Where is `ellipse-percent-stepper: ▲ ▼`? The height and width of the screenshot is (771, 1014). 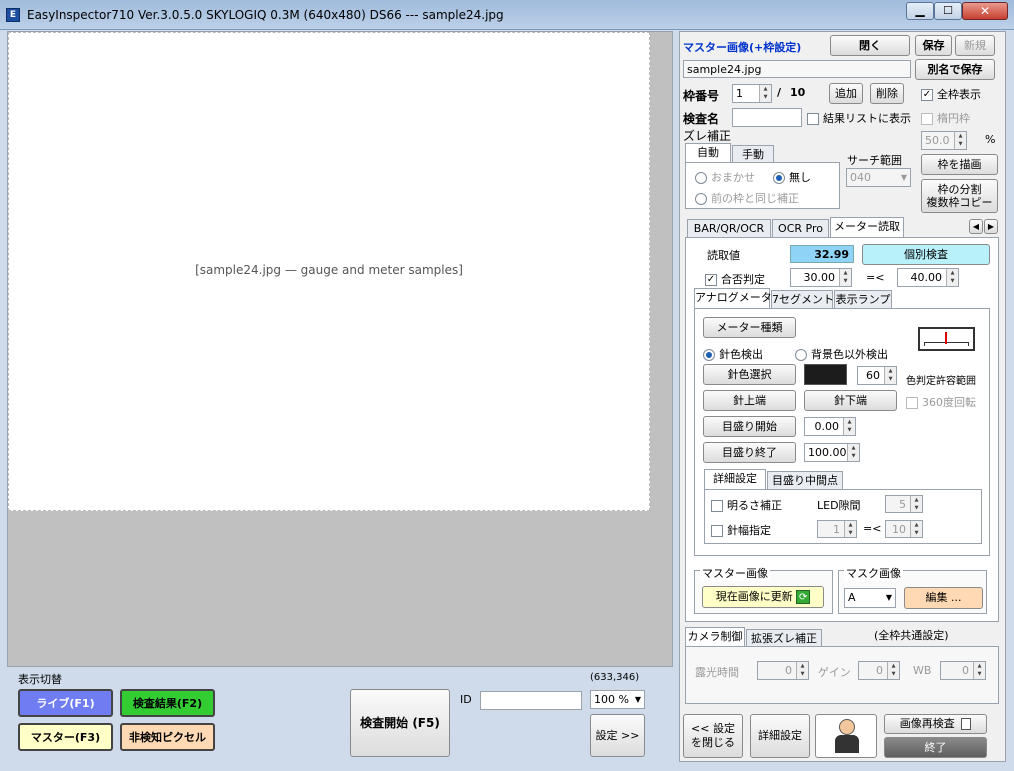 ellipse-percent-stepper: ▲ ▼ is located at coordinates (960, 140).